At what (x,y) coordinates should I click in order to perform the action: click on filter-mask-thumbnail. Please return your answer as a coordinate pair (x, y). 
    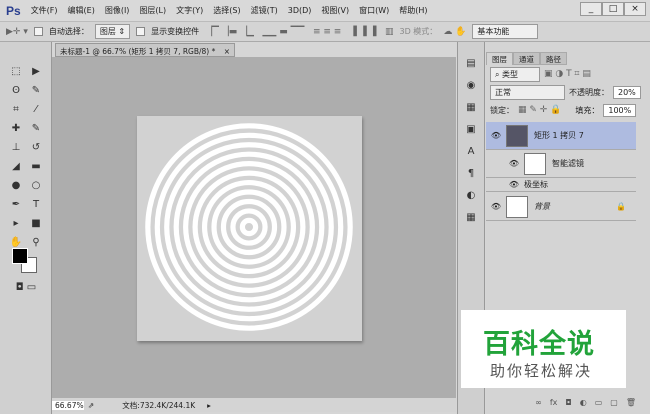
    Looking at the image, I should click on (535, 163).